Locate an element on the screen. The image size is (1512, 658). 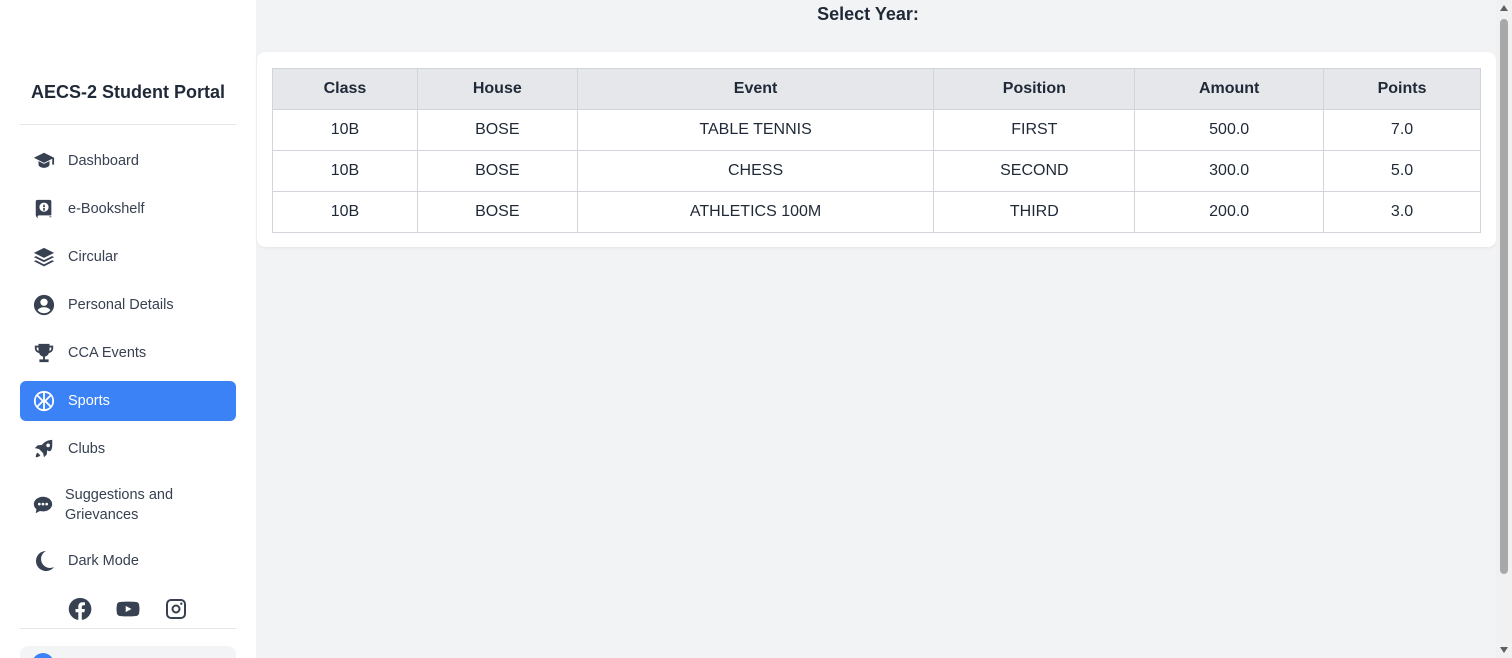
sidebar-item-label: Personal Details is located at coordinates (121, 305).